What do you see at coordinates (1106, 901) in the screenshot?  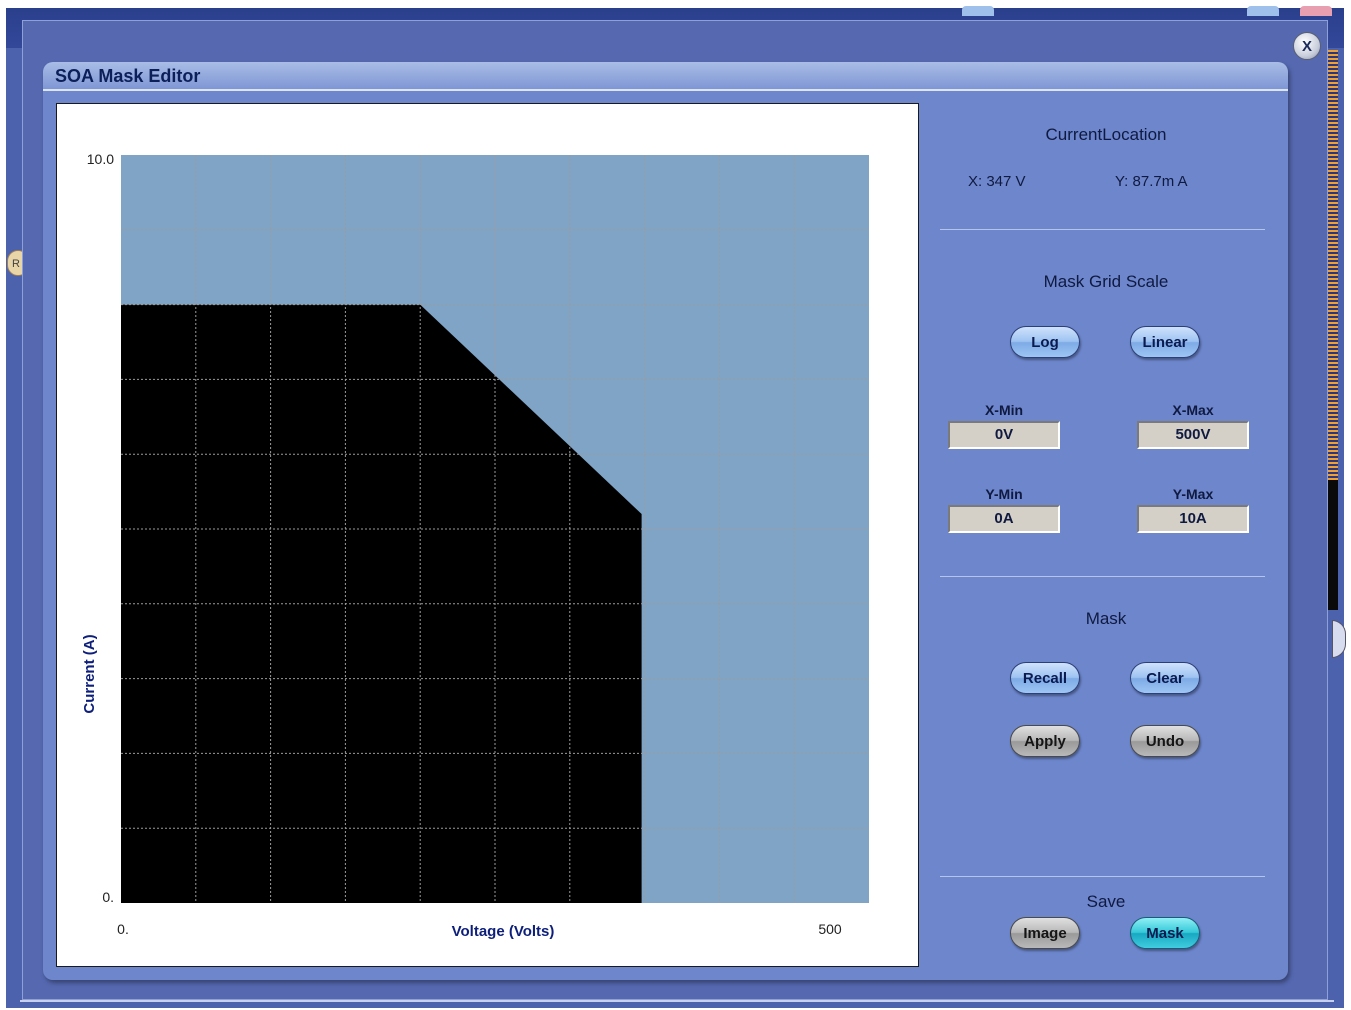 I see `save-heading: Save` at bounding box center [1106, 901].